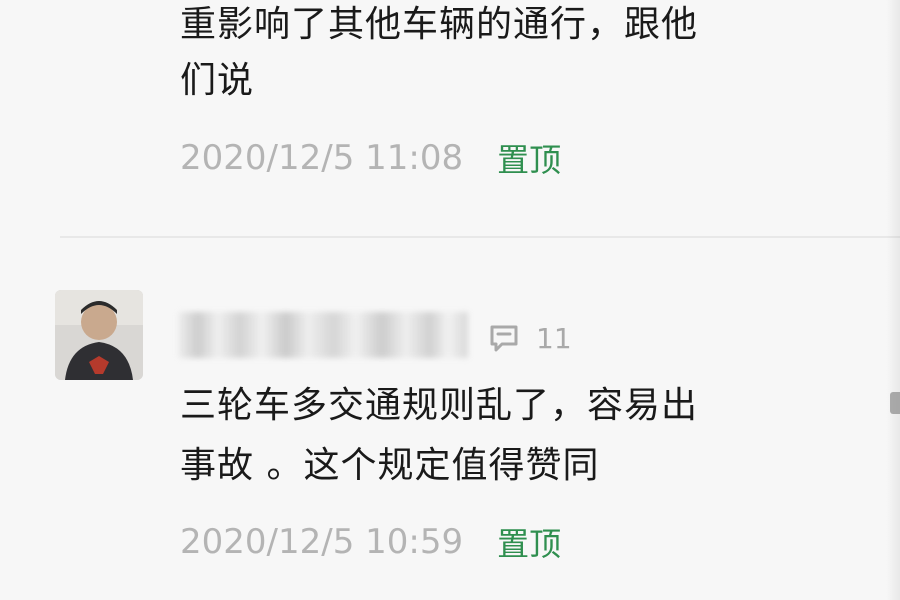 This screenshot has width=900, height=600. Describe the element at coordinates (480, 237) in the screenshot. I see `comment-divider` at that location.